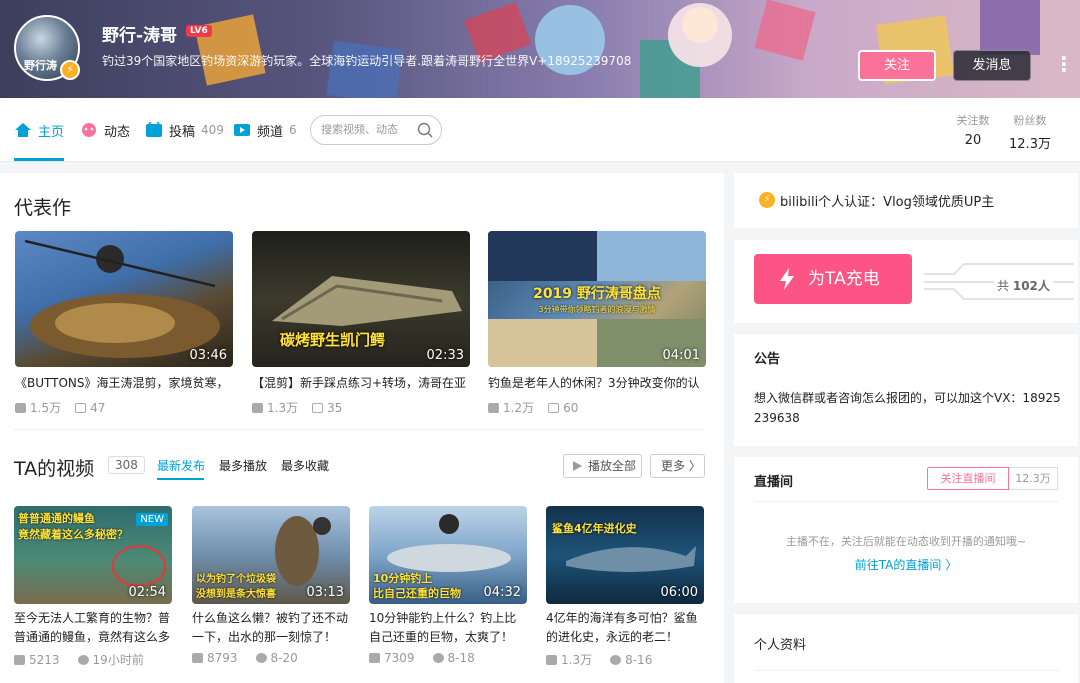 The width and height of the screenshot is (1080, 683). I want to click on dynamic-icon, so click(89, 130).